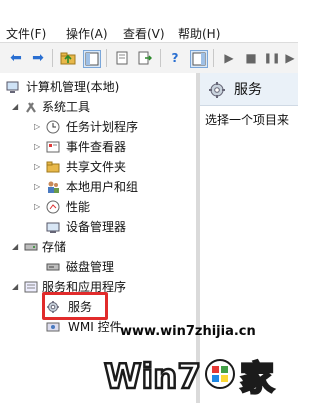 Image resolution: width=320 pixels, height=407 pixels. Describe the element at coordinates (38, 58) in the screenshot. I see `forward-arrow-icon: ➡` at that location.